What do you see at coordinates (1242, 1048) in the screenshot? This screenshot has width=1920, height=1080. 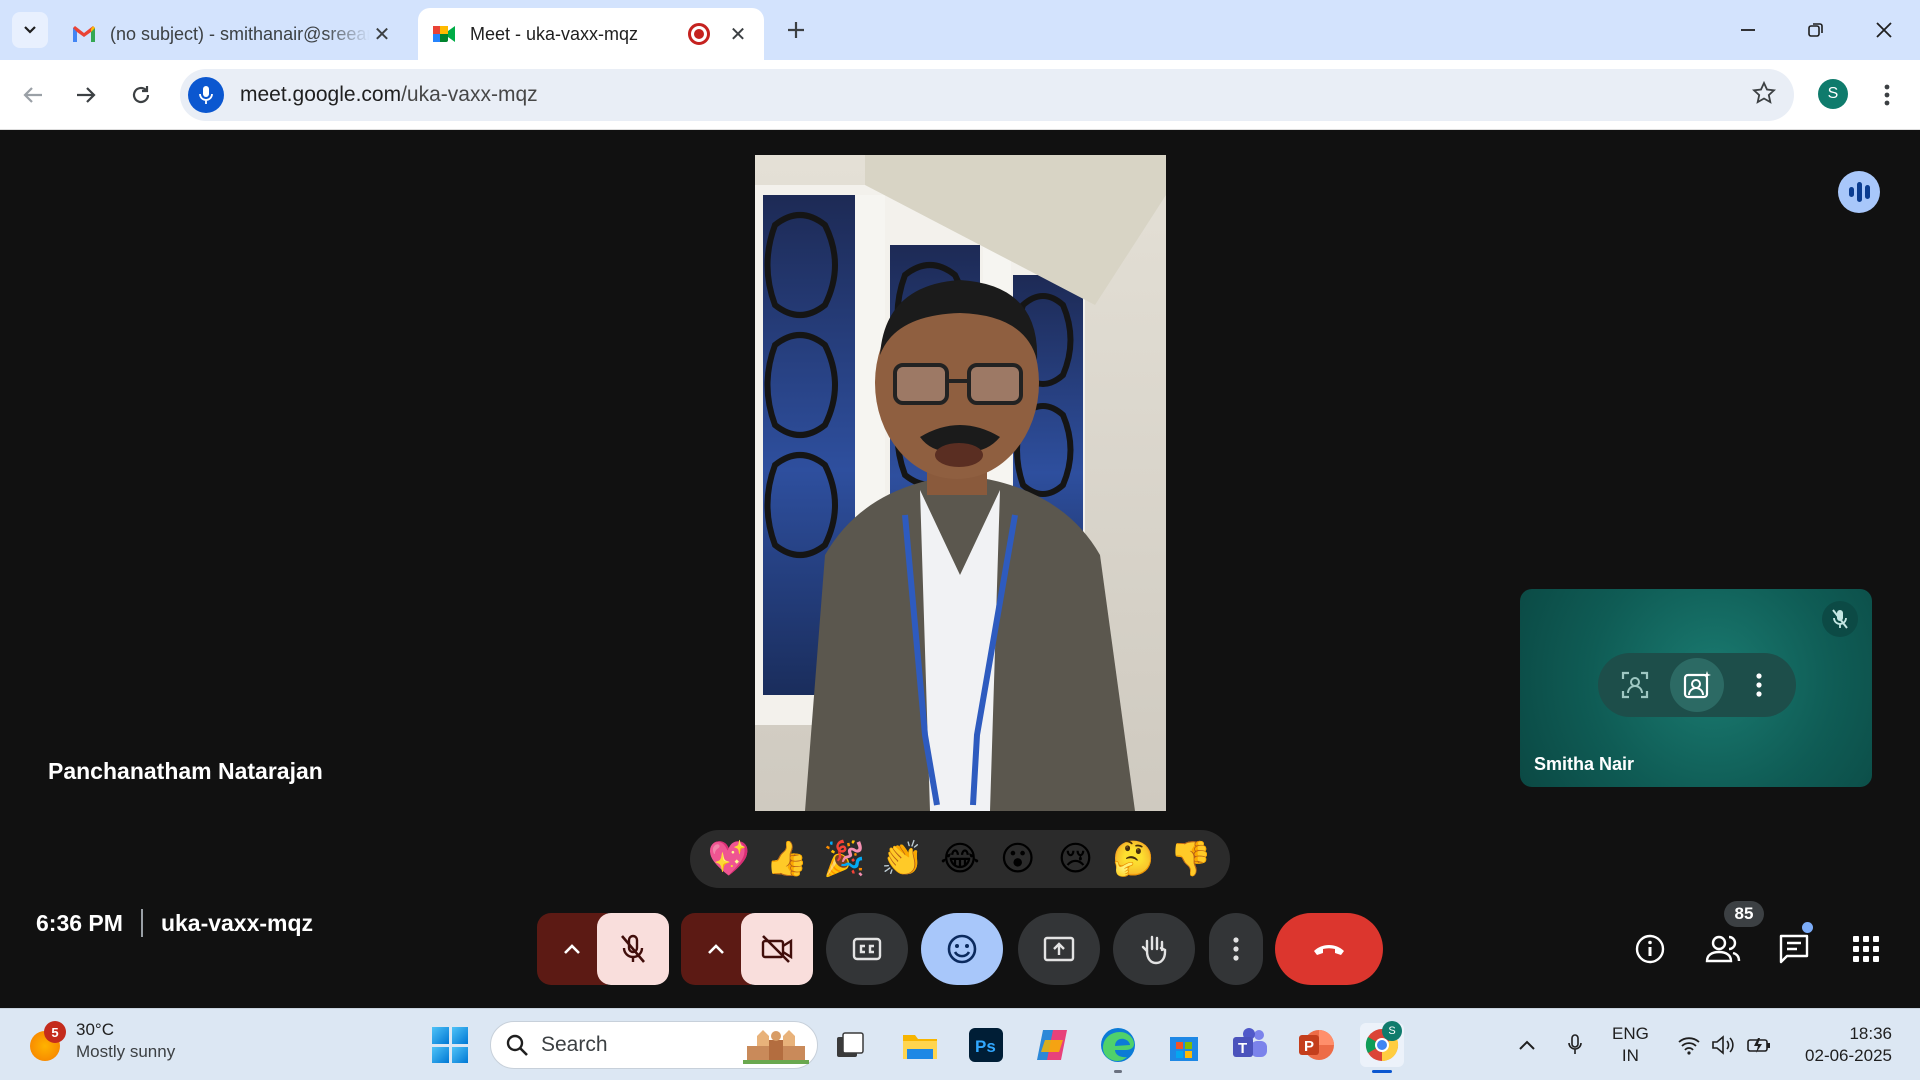 I see `svg-text: T` at bounding box center [1242, 1048].